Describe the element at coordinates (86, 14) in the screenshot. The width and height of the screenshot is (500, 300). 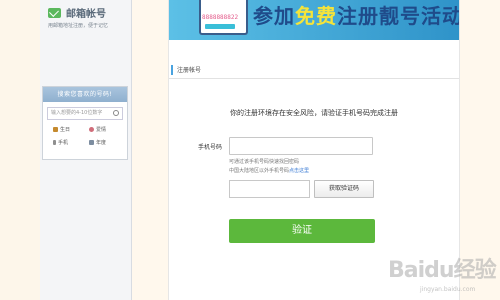
I see `mail-account-title: 邮箱帐号` at that location.